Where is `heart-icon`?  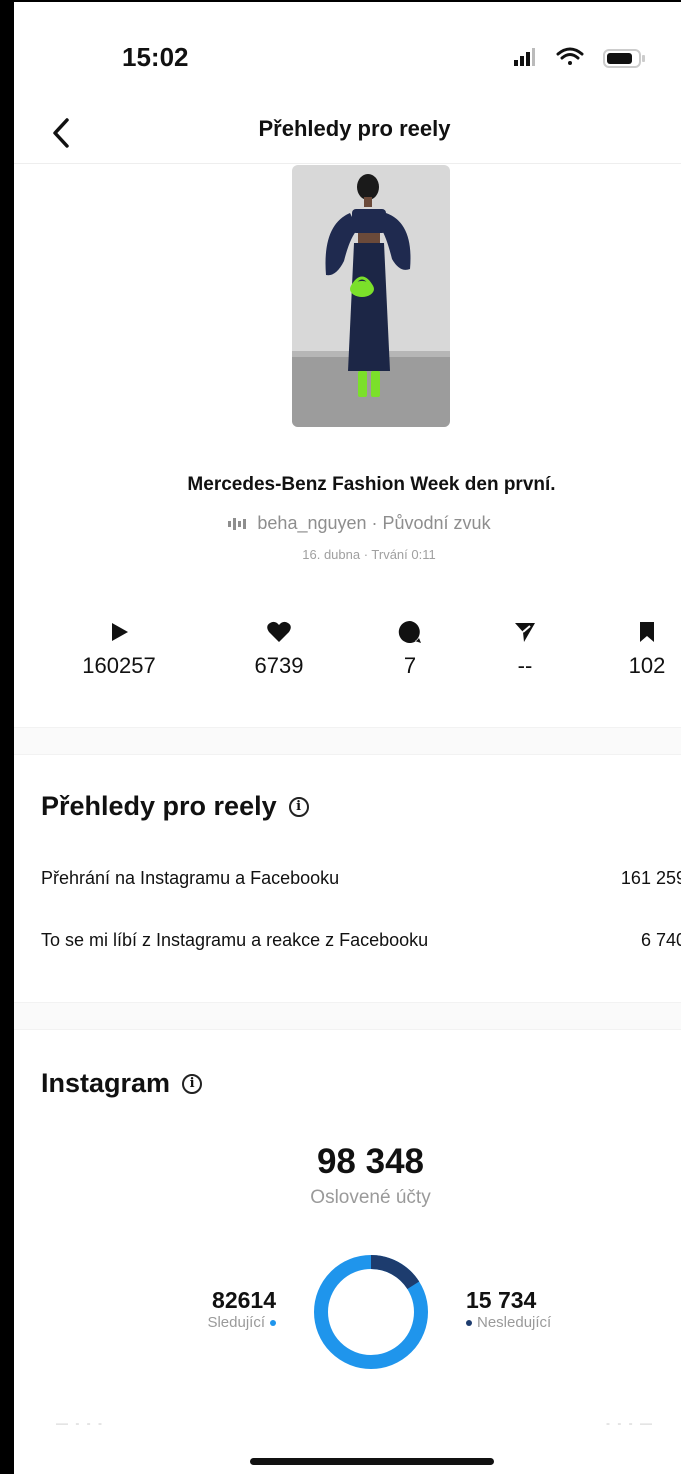 heart-icon is located at coordinates (279, 631).